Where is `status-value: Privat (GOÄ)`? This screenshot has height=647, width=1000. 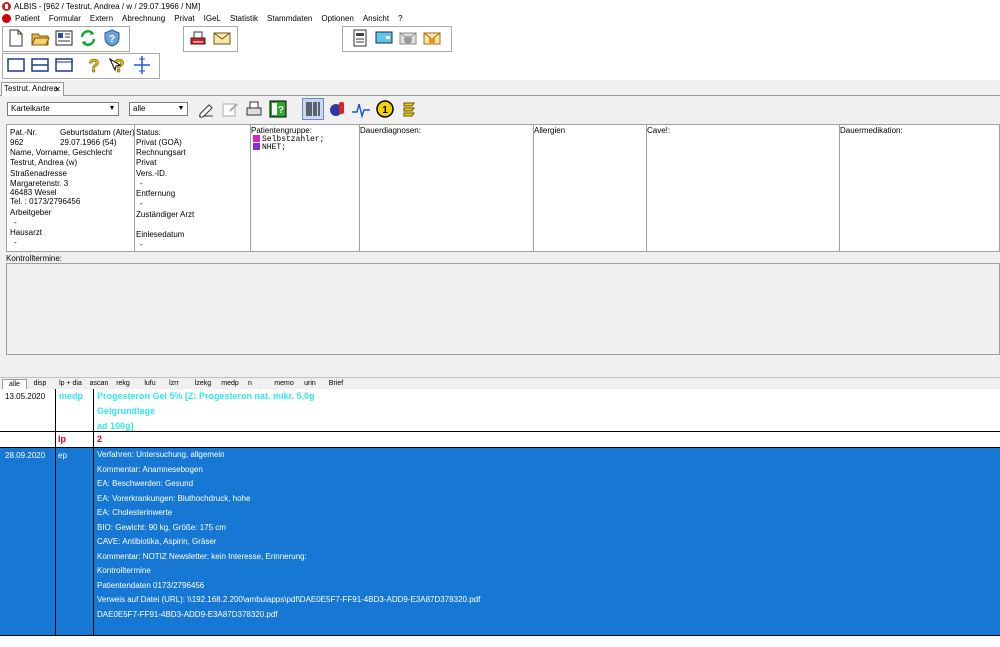 status-value: Privat (GOÄ) is located at coordinates (159, 142).